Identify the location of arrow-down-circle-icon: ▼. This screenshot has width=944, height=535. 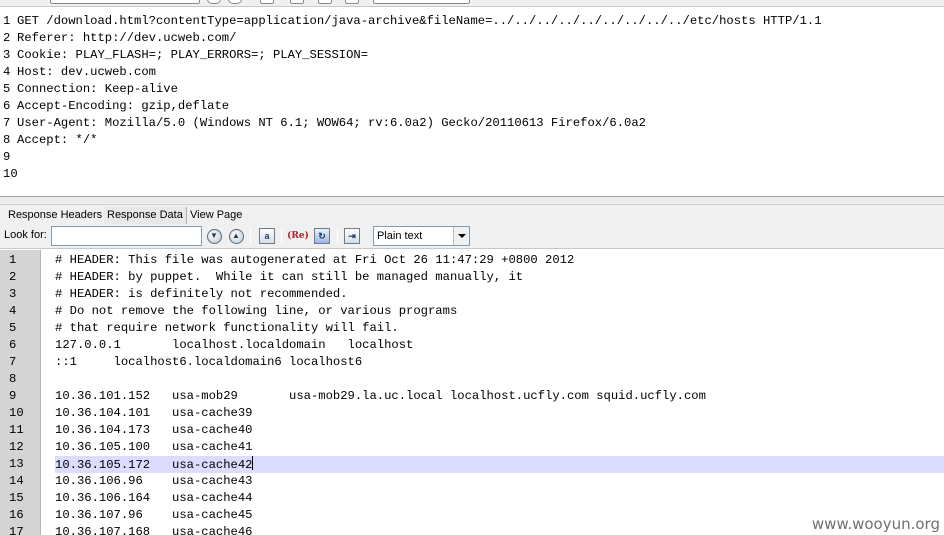
(214, 236).